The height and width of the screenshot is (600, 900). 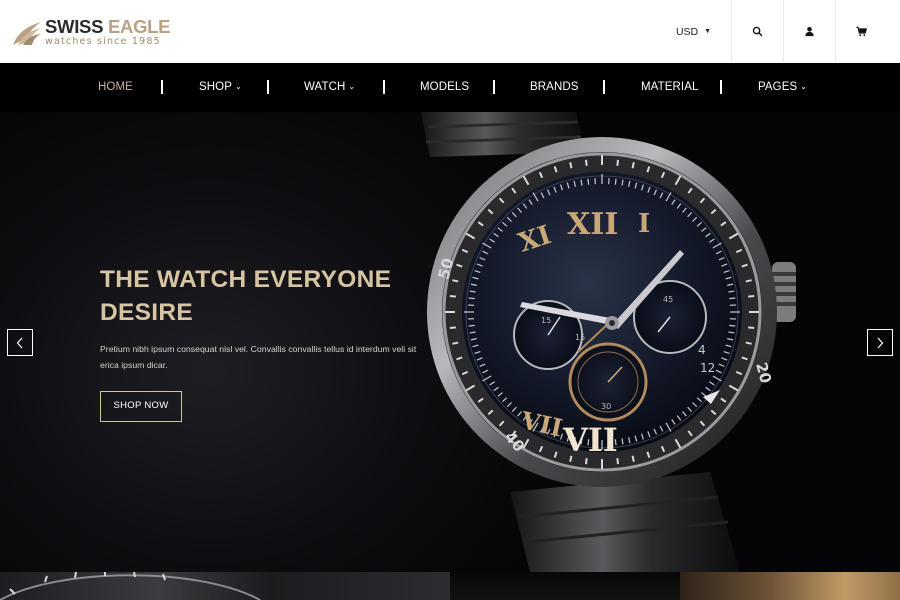 I want to click on subdial-number: 30, so click(x=606, y=406).